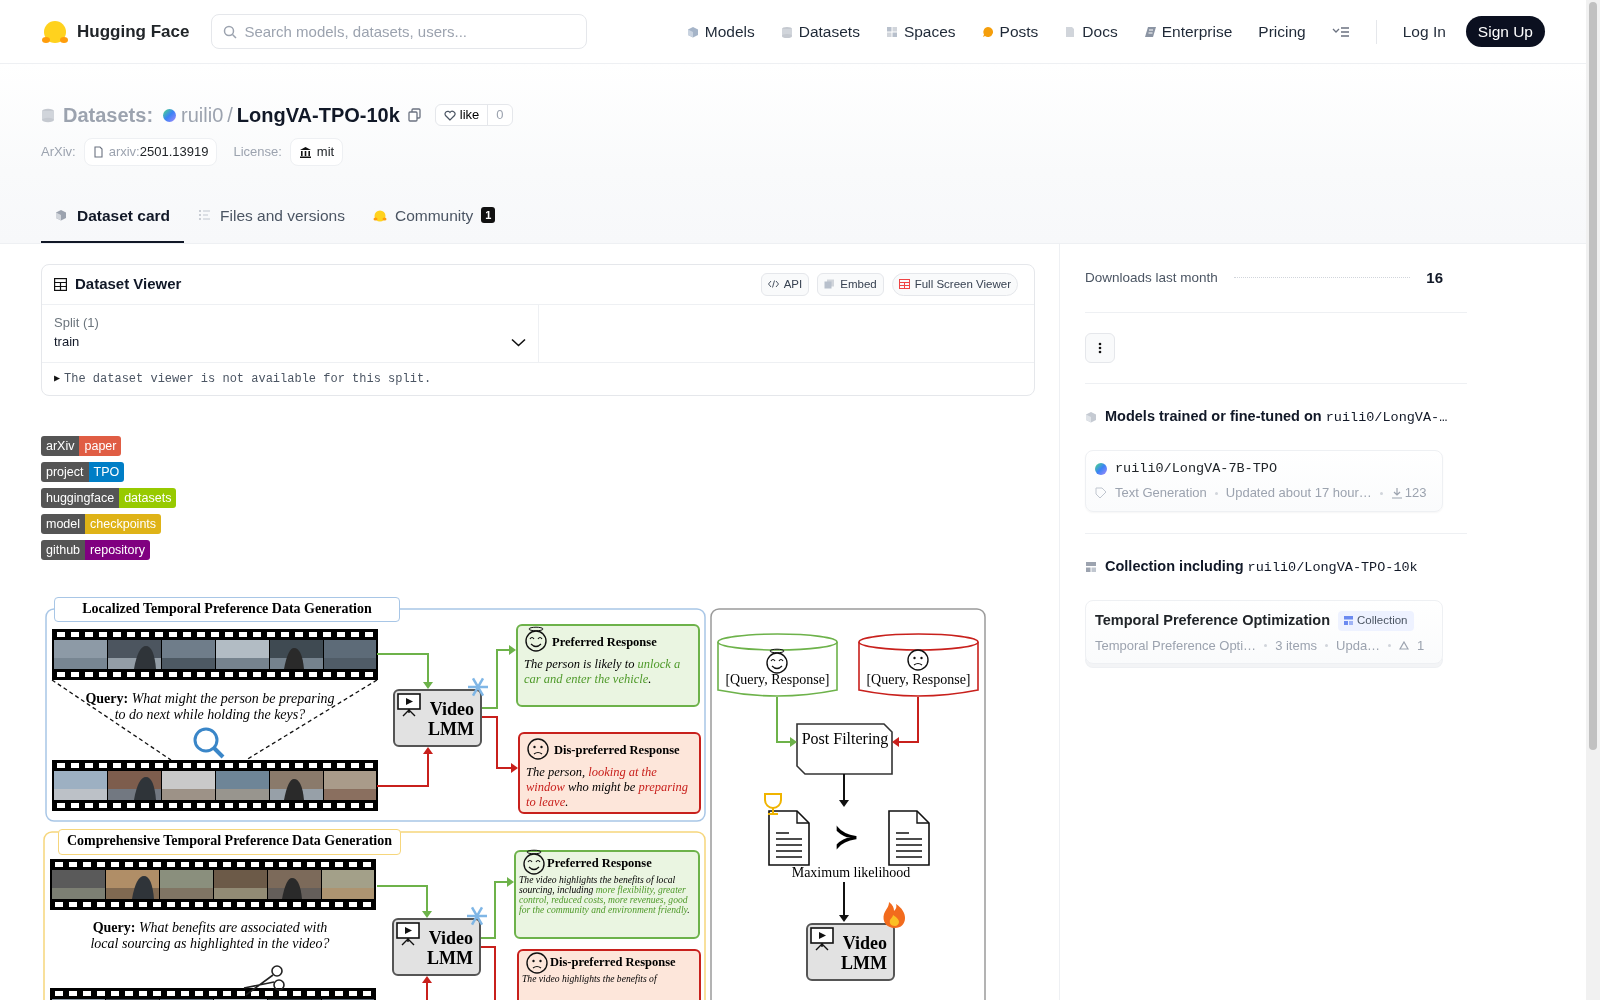 The height and width of the screenshot is (1000, 1600). Describe the element at coordinates (894, 914) in the screenshot. I see `fire-icon` at that location.